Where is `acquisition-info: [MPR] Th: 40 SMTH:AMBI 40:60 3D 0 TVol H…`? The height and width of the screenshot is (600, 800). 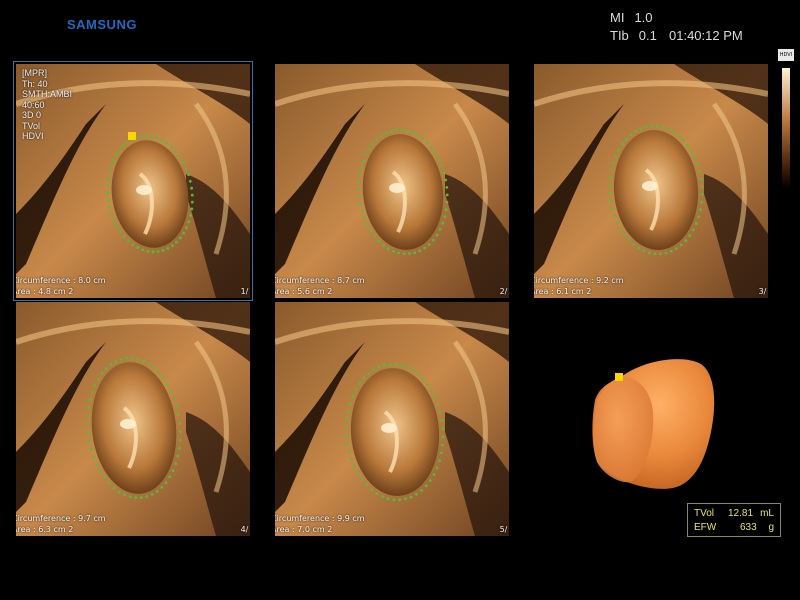 acquisition-info: [MPR] Th: 40 SMTH:AMBI 40:60 3D 0 TVol H… is located at coordinates (47, 105).